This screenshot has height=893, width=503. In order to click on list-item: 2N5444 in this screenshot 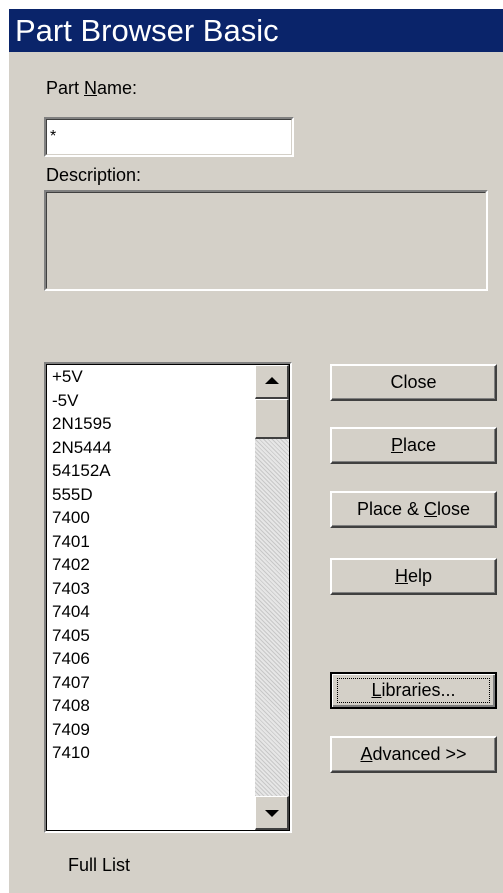, I will do `click(152, 448)`.